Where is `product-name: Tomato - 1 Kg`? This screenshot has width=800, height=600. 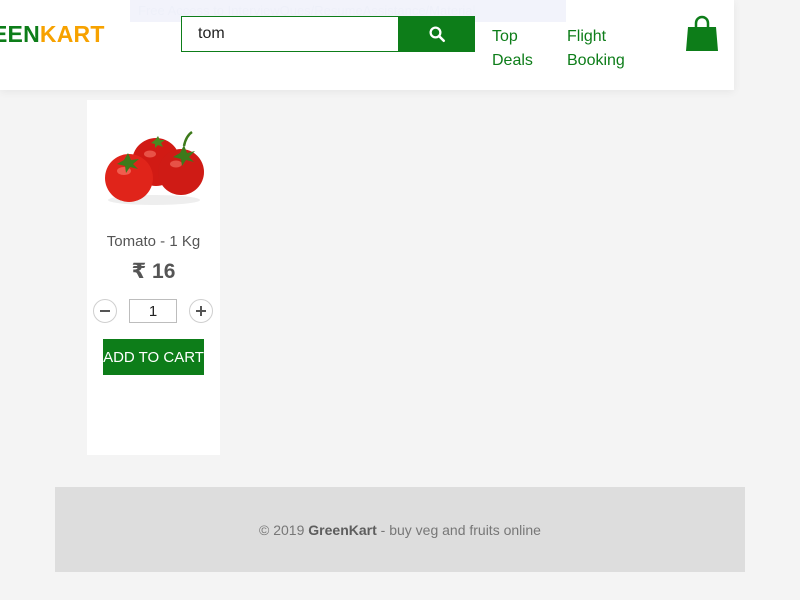 product-name: Tomato - 1 Kg is located at coordinates (153, 241).